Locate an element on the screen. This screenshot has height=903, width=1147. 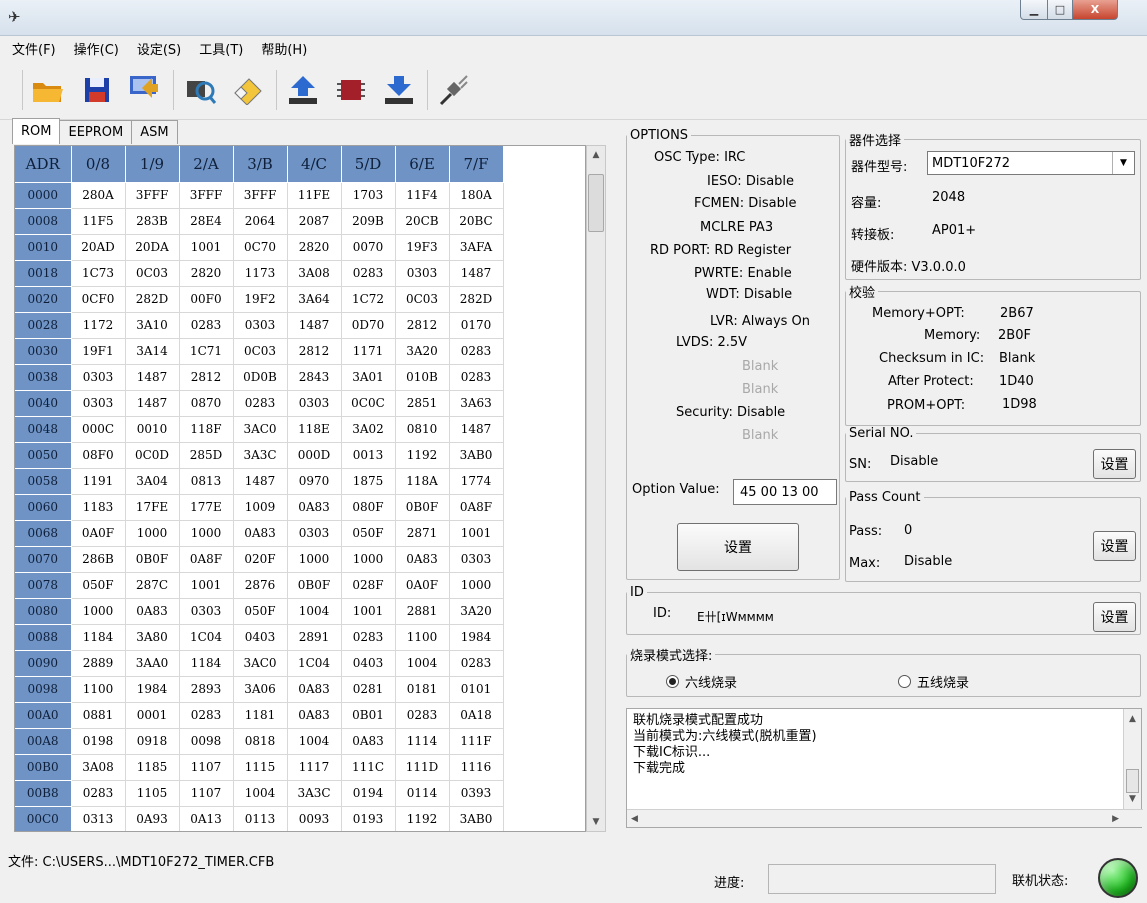
minimize-button: ▁ is located at coordinates (1034, 10).